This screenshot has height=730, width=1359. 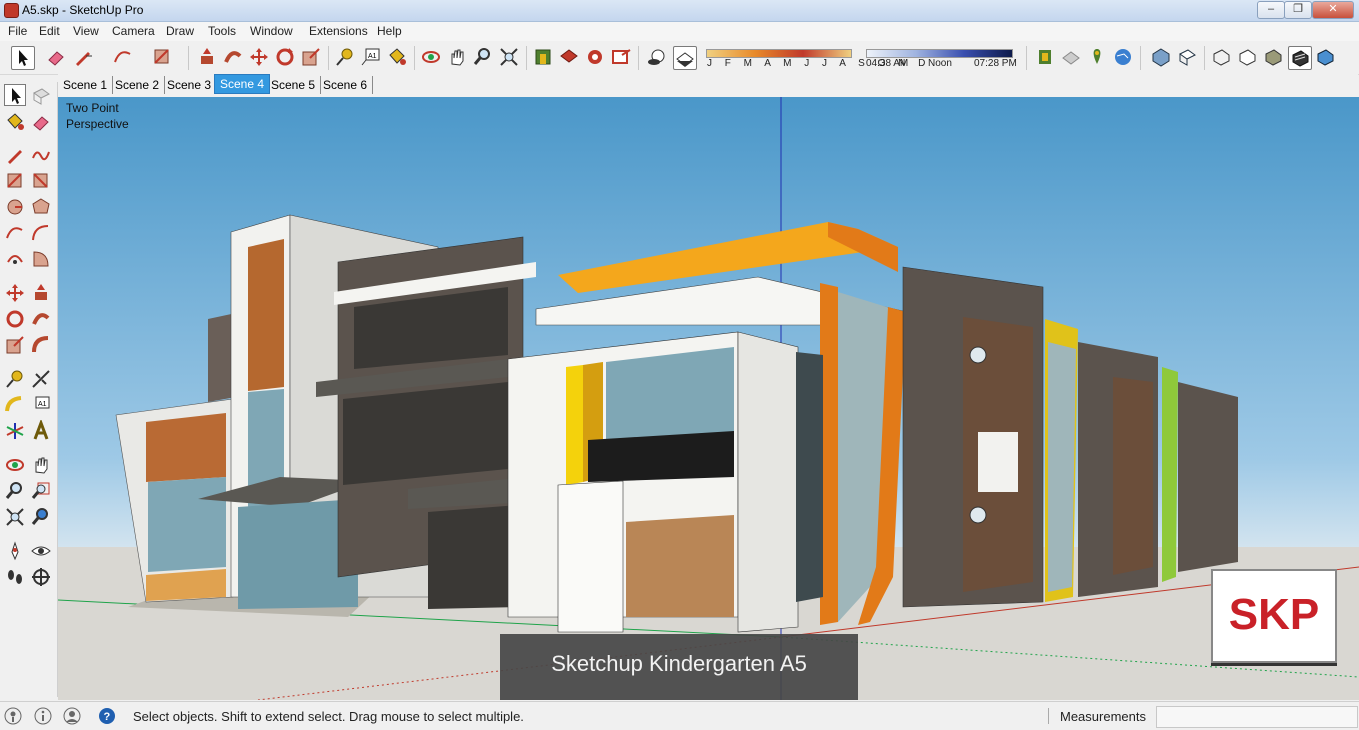 I want to click on menu-tools: Tools, so click(x=222, y=31).